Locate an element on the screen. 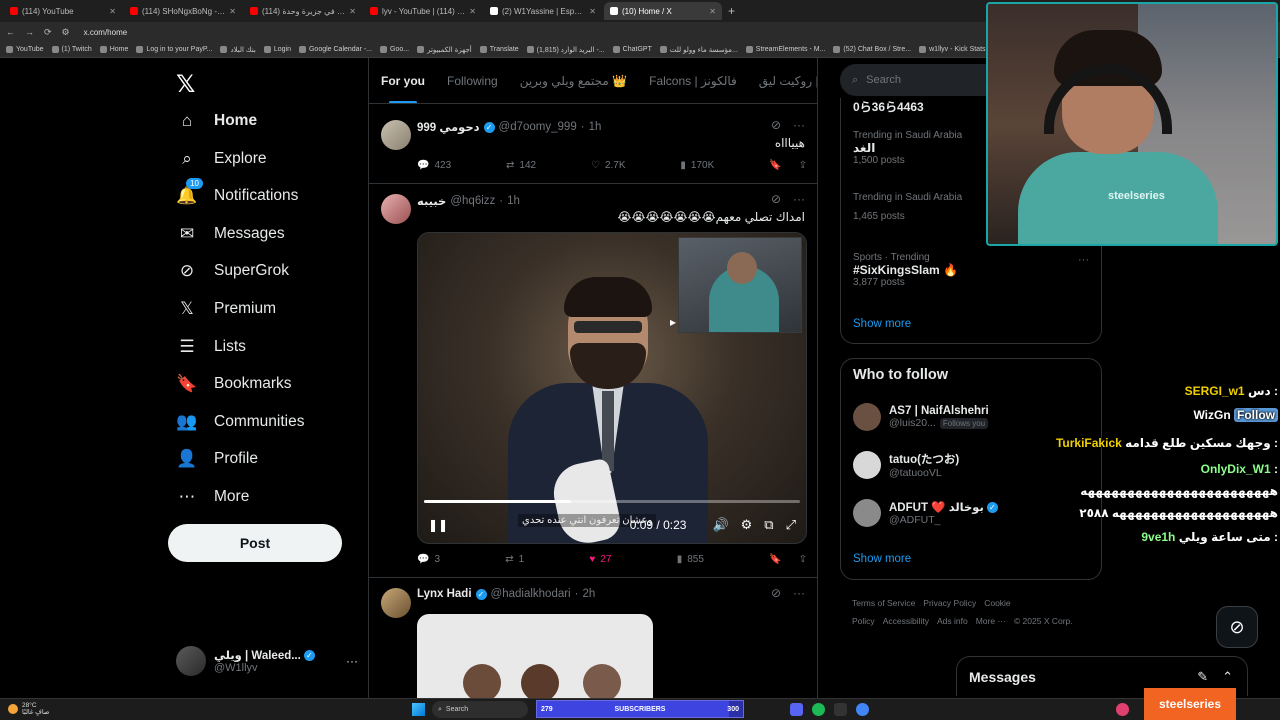 Image resolution: width=1280 pixels, height=720 pixels. tweet-author-name: 999 دحومي is located at coordinates (448, 127).